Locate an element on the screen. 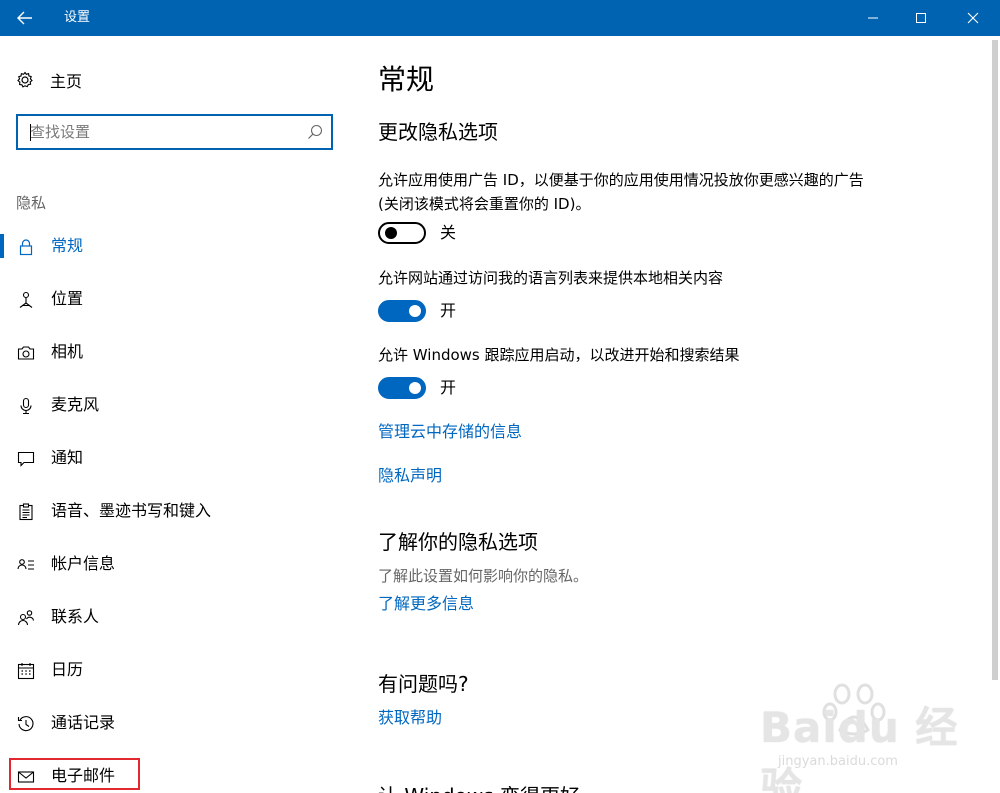 This screenshot has width=1000, height=793. home-label: 主页 is located at coordinates (66, 81).